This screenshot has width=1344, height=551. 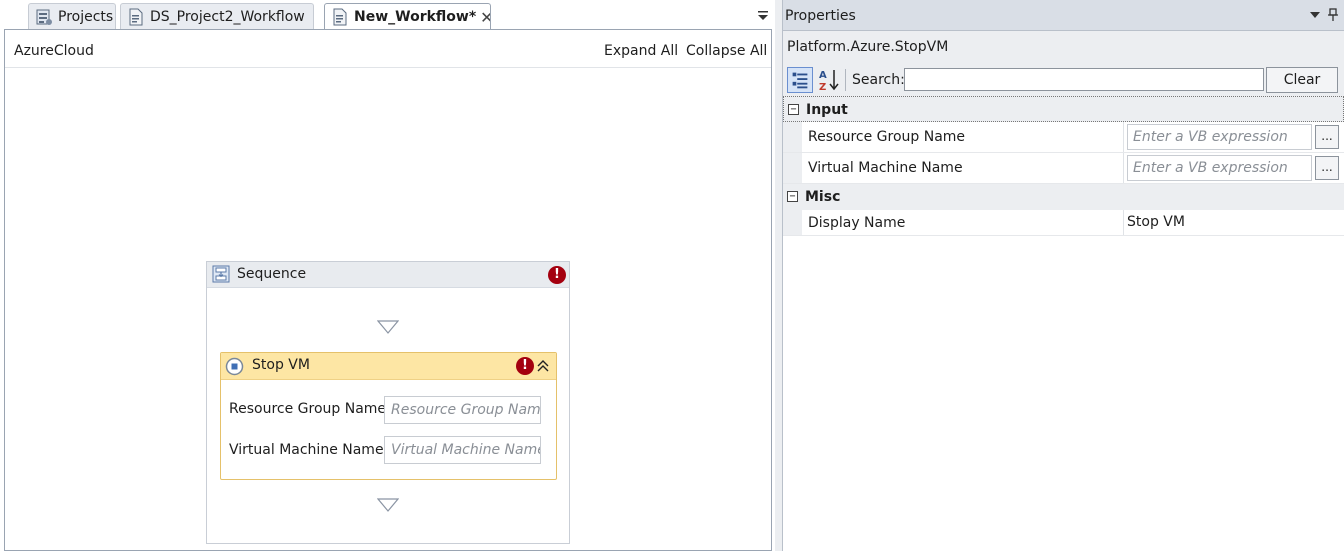 I want to click on activity-header: Stop VM !, so click(x=388, y=366).